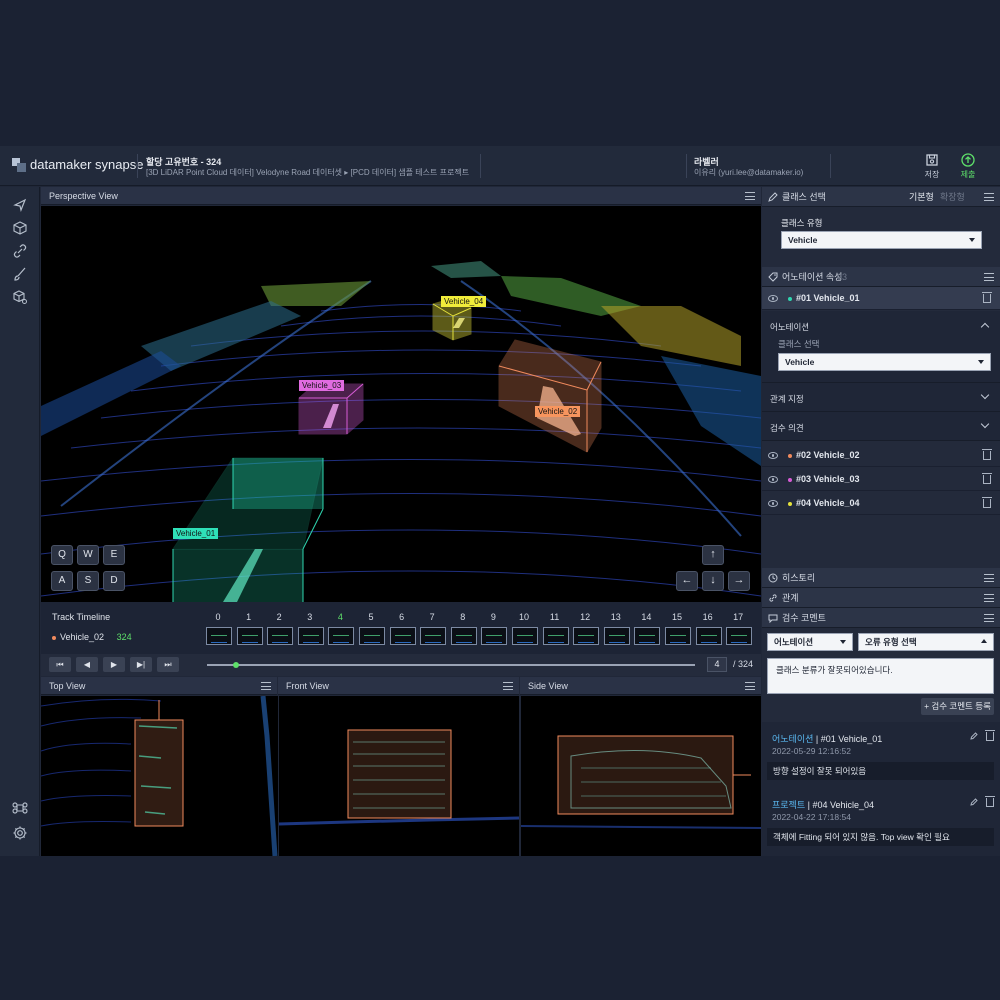 The image size is (1000, 1000). I want to click on frame-number: 10, so click(524, 617).